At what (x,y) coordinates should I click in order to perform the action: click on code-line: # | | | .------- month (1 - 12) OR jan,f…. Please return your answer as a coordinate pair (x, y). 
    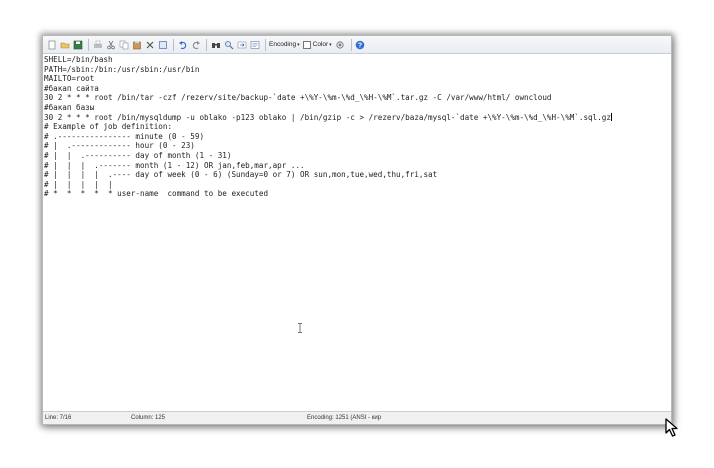
    Looking at the image, I should click on (174, 165).